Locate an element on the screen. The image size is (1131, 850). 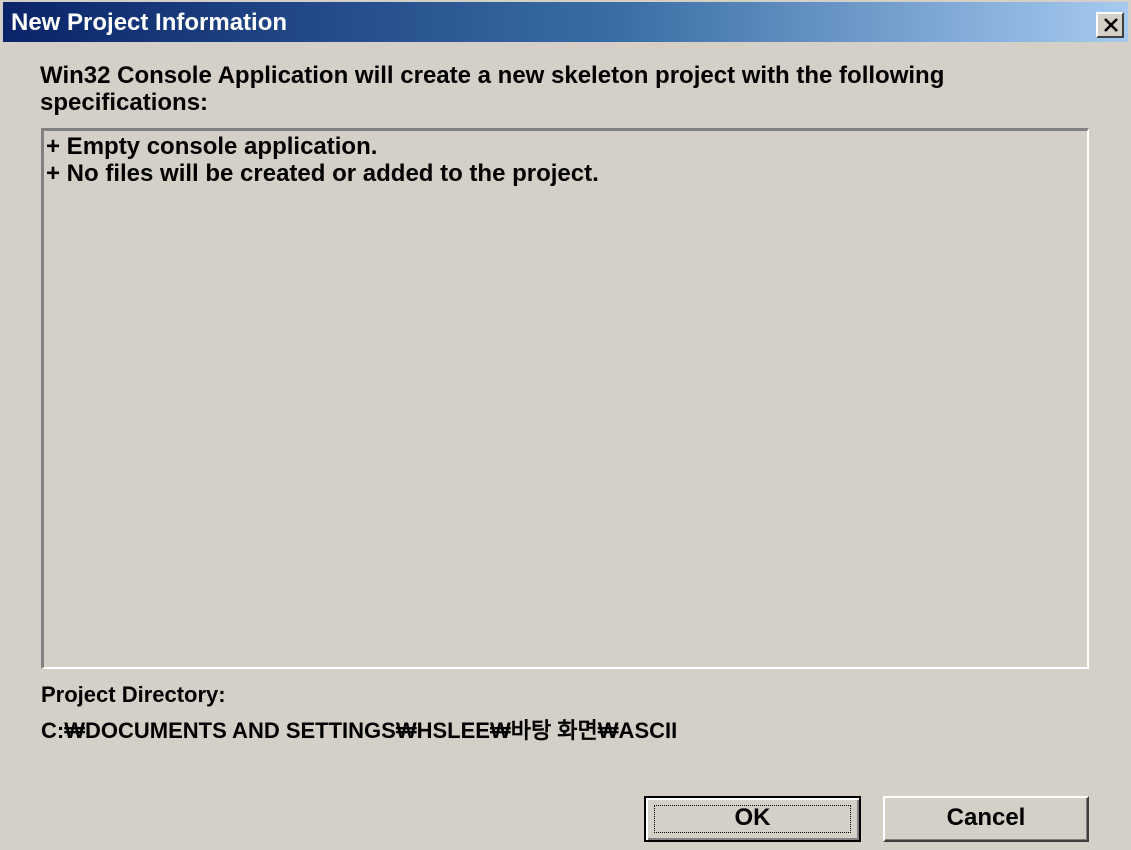
close-icon is located at coordinates (1111, 25).